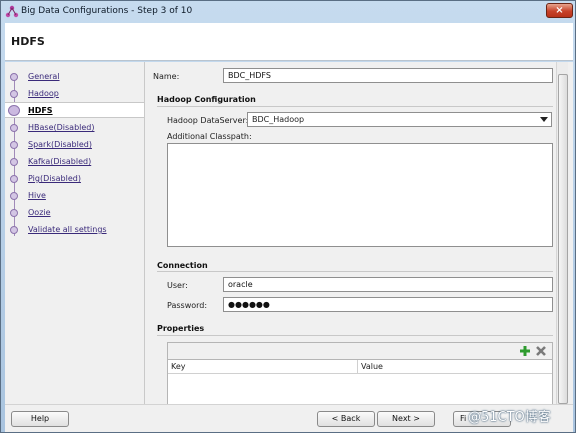 The width and height of the screenshot is (576, 433). Describe the element at coordinates (209, 136) in the screenshot. I see `classpath-label: Additional Classpath:` at that location.